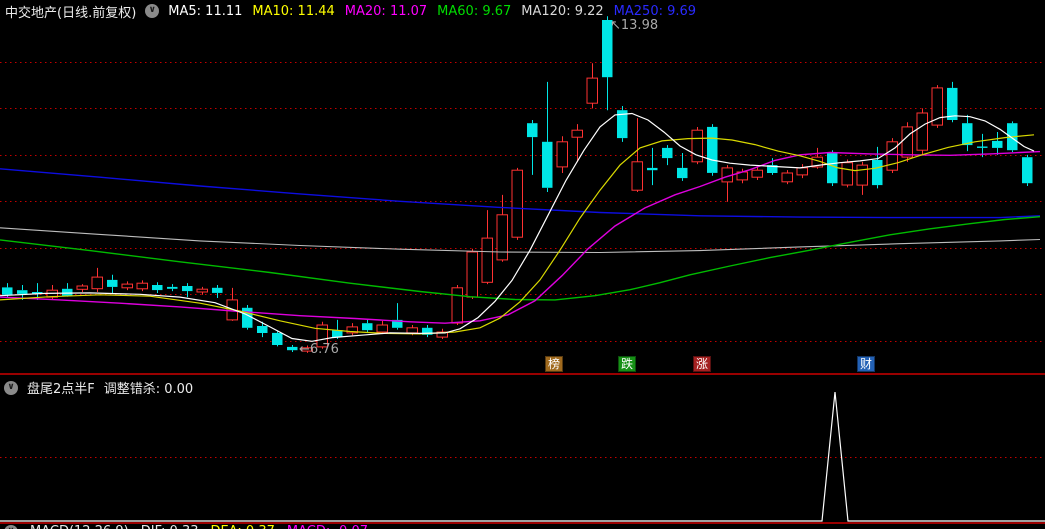  I want to click on ma-label: MA20: 11.07, so click(386, 11).